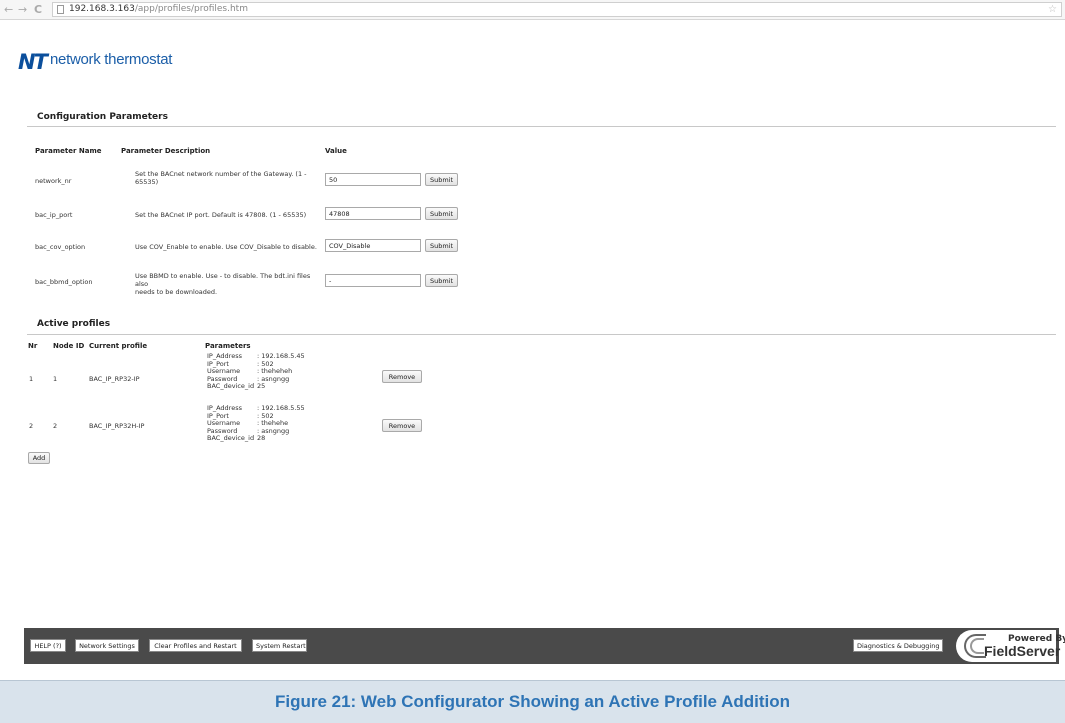 This screenshot has height=723, width=1065. I want to click on param-description-line: needs to be downloaded., so click(176, 292).